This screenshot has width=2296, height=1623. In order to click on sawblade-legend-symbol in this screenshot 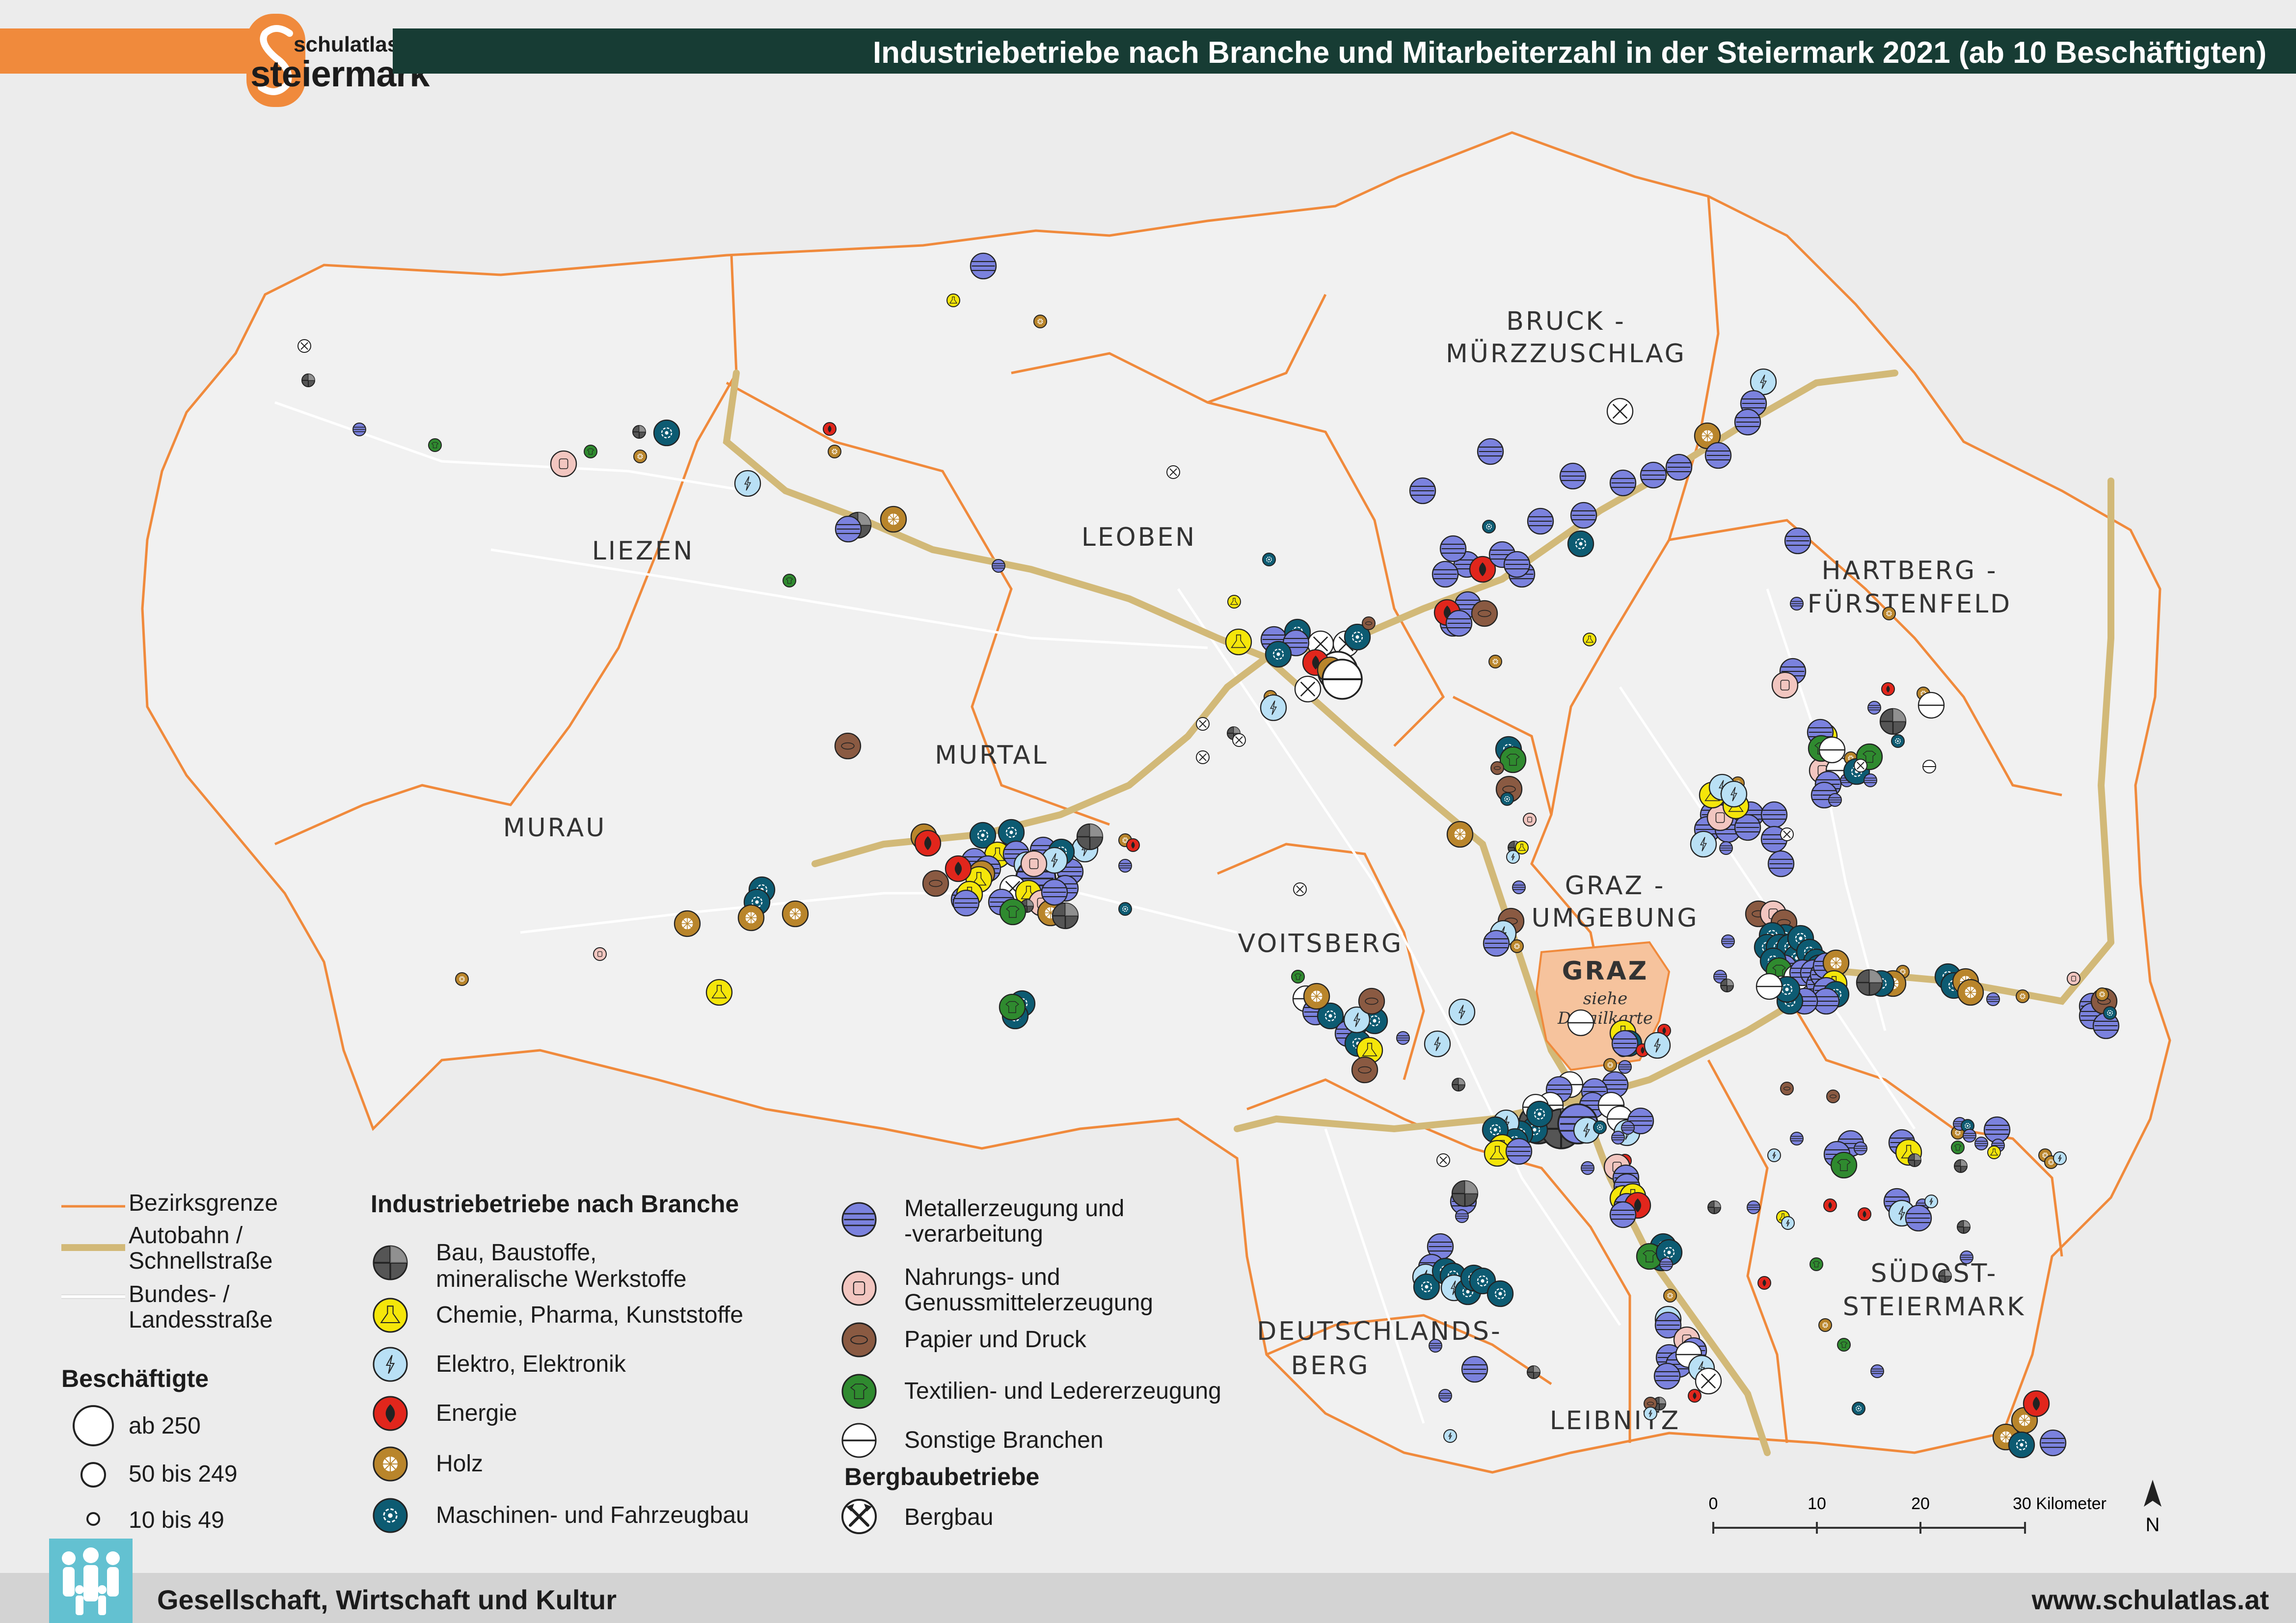, I will do `click(390, 1464)`.